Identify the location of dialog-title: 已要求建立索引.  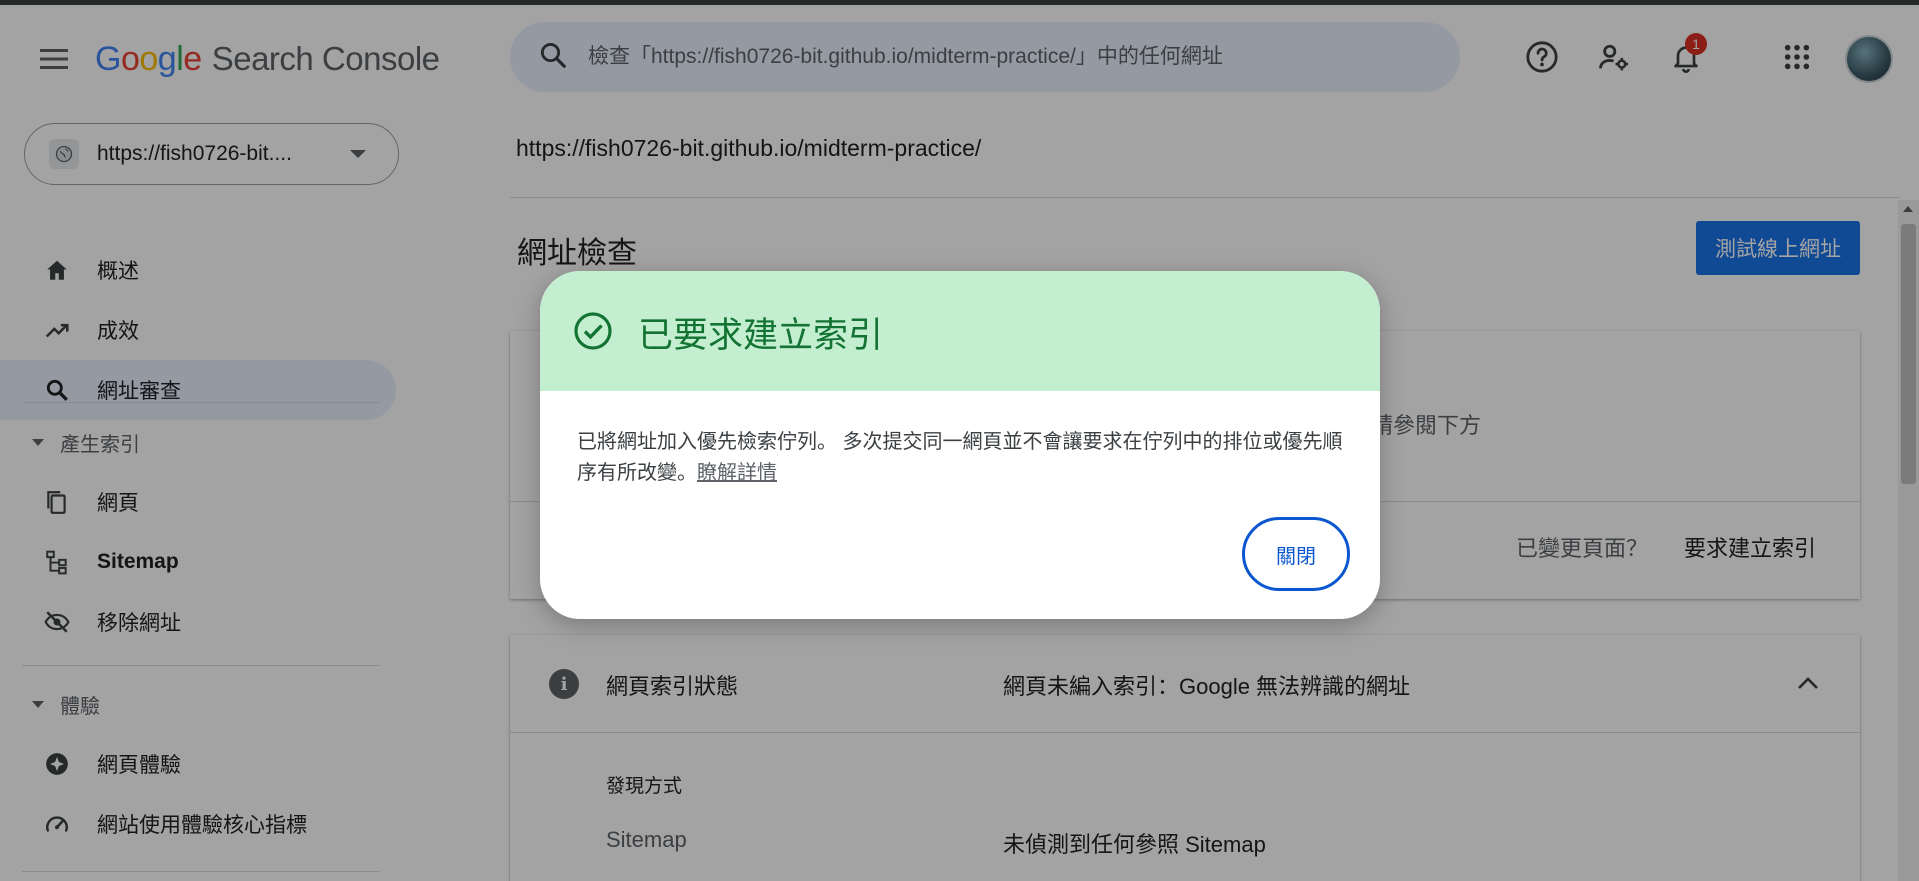
(761, 335).